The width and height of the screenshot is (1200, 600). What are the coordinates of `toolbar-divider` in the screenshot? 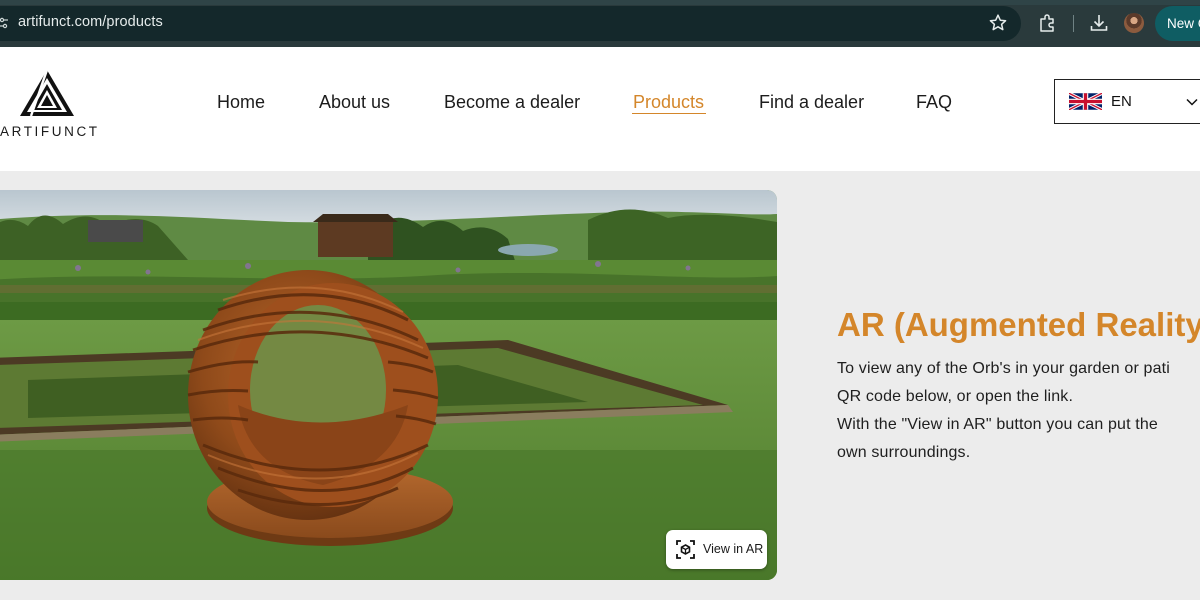 It's located at (1073, 23).